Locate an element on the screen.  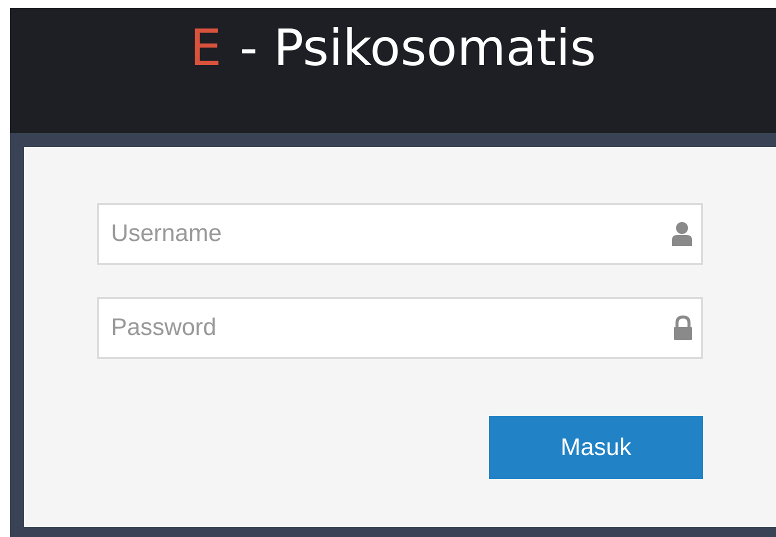
password-field: Password is located at coordinates (400, 328).